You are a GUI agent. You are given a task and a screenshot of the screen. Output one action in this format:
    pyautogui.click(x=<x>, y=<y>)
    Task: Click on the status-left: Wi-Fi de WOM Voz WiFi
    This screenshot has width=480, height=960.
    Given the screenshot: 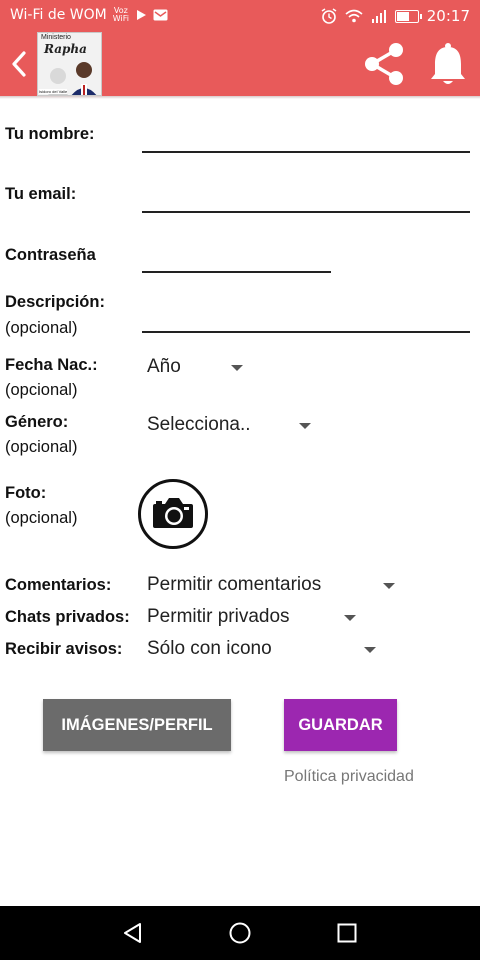 What is the action you would take?
    pyautogui.click(x=89, y=15)
    